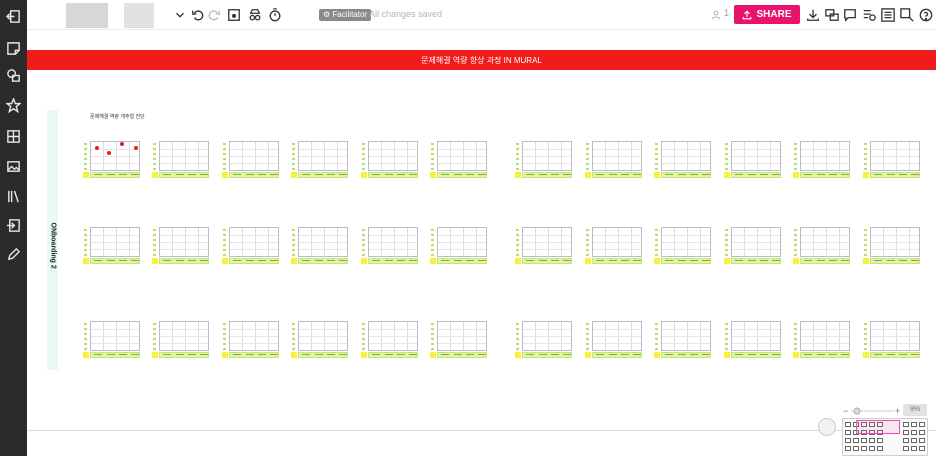  Describe the element at coordinates (255, 15) in the screenshot. I see `private-mode-icon` at that location.